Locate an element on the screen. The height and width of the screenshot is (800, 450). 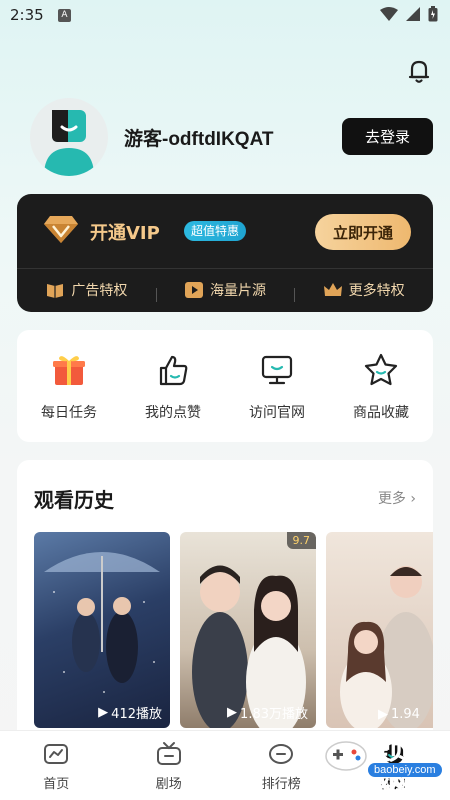
perk-content: 海量片源 is located at coordinates (225, 291).